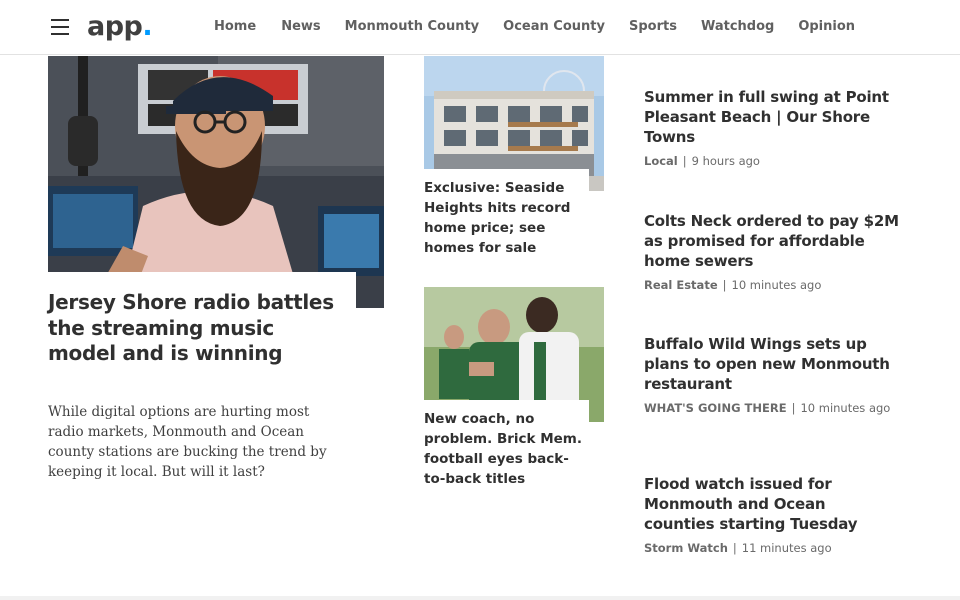 Image resolution: width=960 pixels, height=600 pixels. Describe the element at coordinates (412, 27) in the screenshot. I see `nav-monmouth-county: Monmouth County` at that location.